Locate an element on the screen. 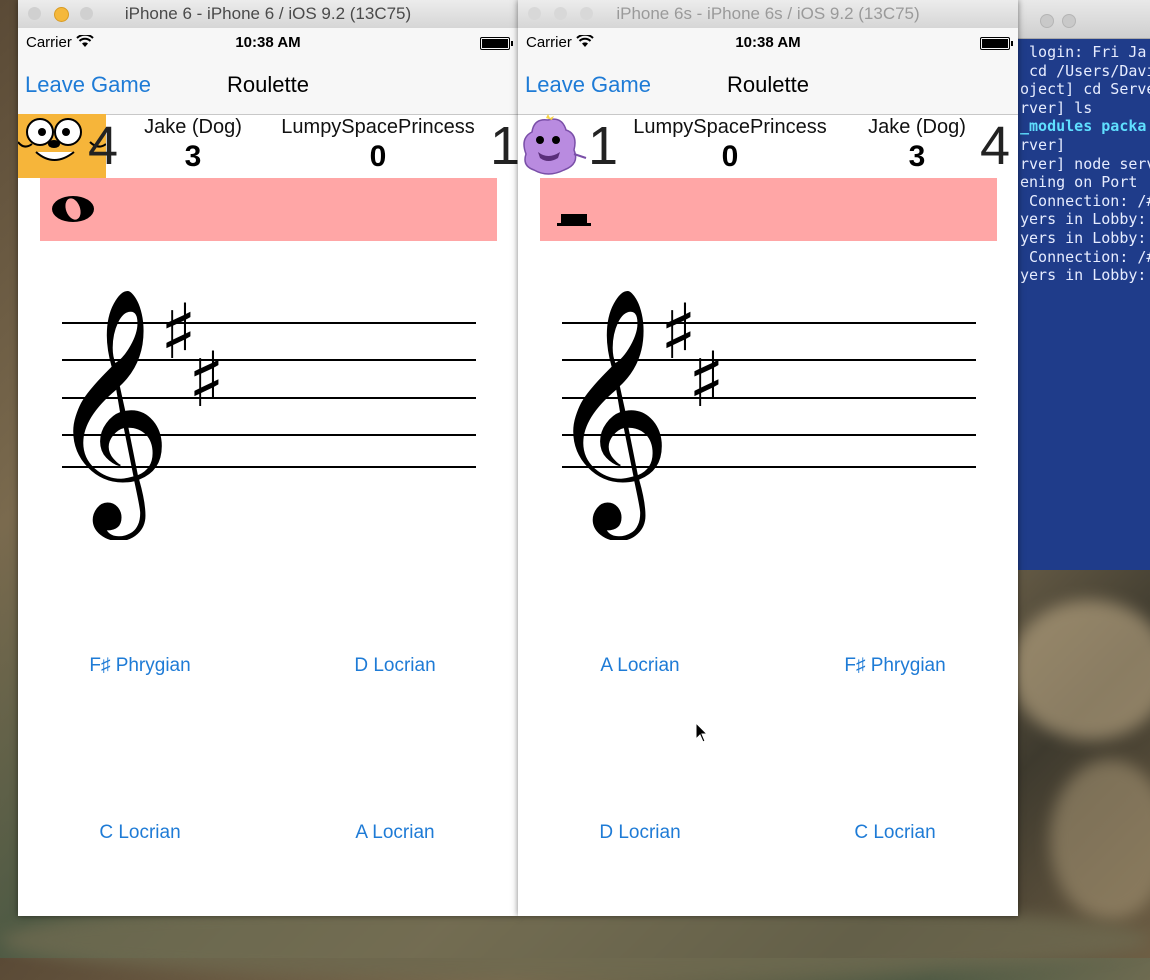 The height and width of the screenshot is (980, 1150). terminal-line: rver] ls is located at coordinates (1056, 107).